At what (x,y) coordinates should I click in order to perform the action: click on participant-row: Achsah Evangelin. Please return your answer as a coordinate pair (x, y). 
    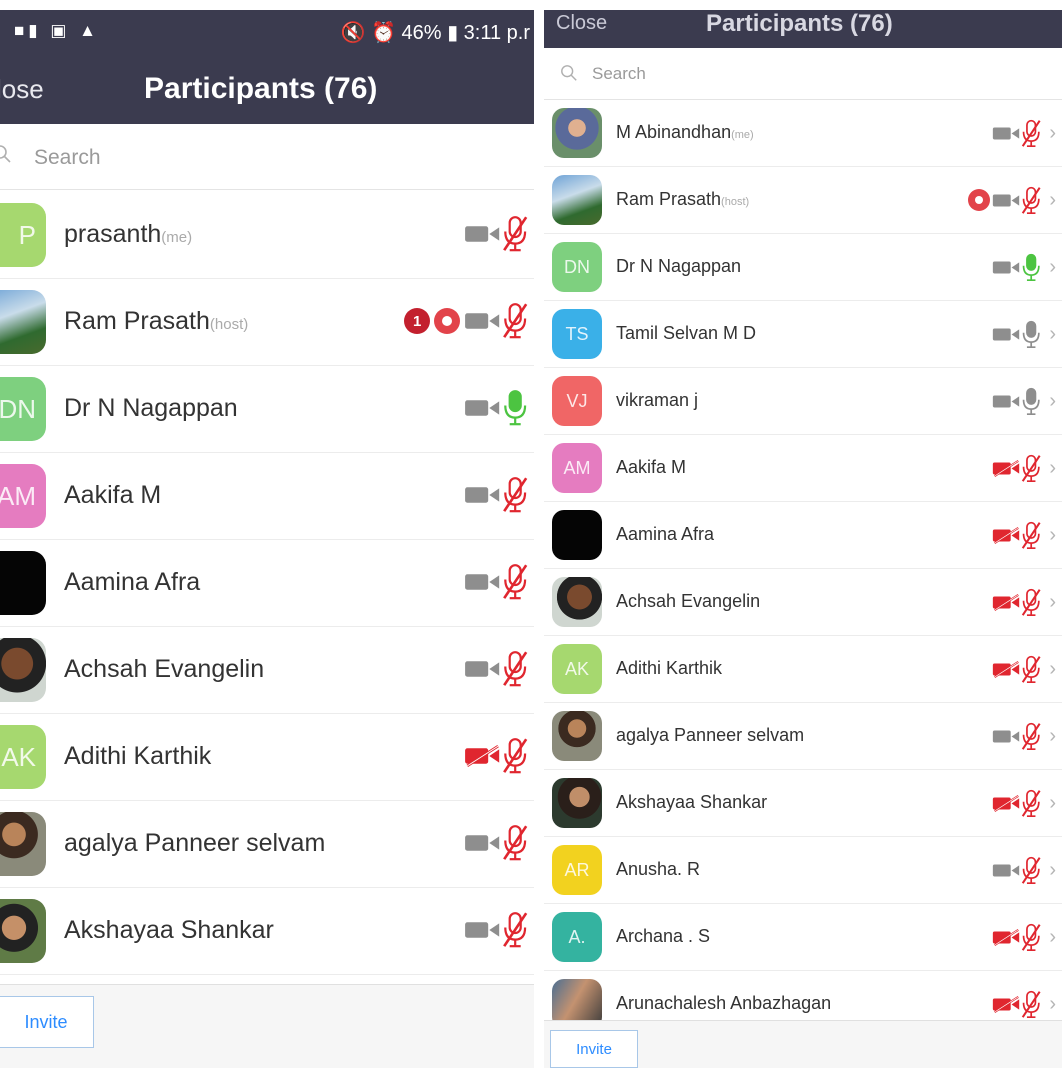
    Looking at the image, I should click on (267, 670).